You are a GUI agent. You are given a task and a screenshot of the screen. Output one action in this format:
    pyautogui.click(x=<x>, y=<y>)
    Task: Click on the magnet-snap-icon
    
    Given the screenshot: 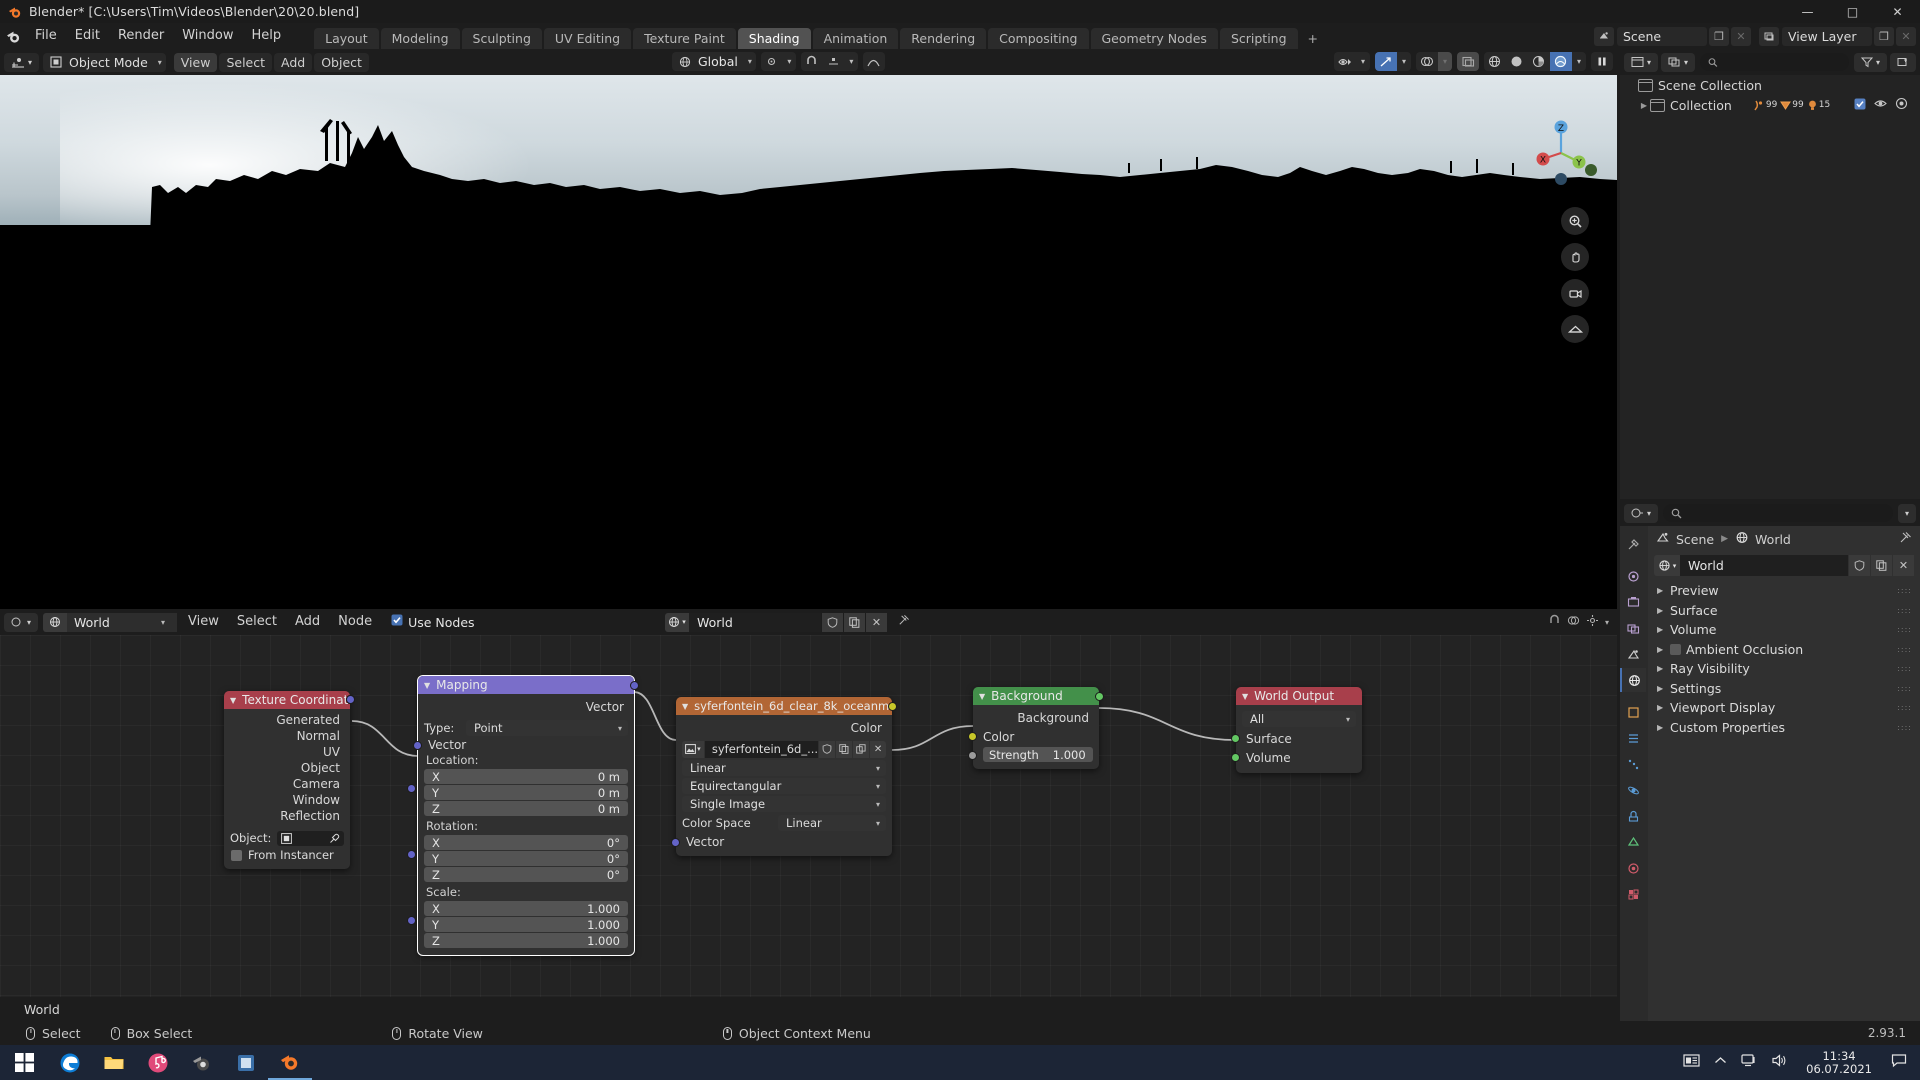 What is the action you would take?
    pyautogui.click(x=812, y=61)
    